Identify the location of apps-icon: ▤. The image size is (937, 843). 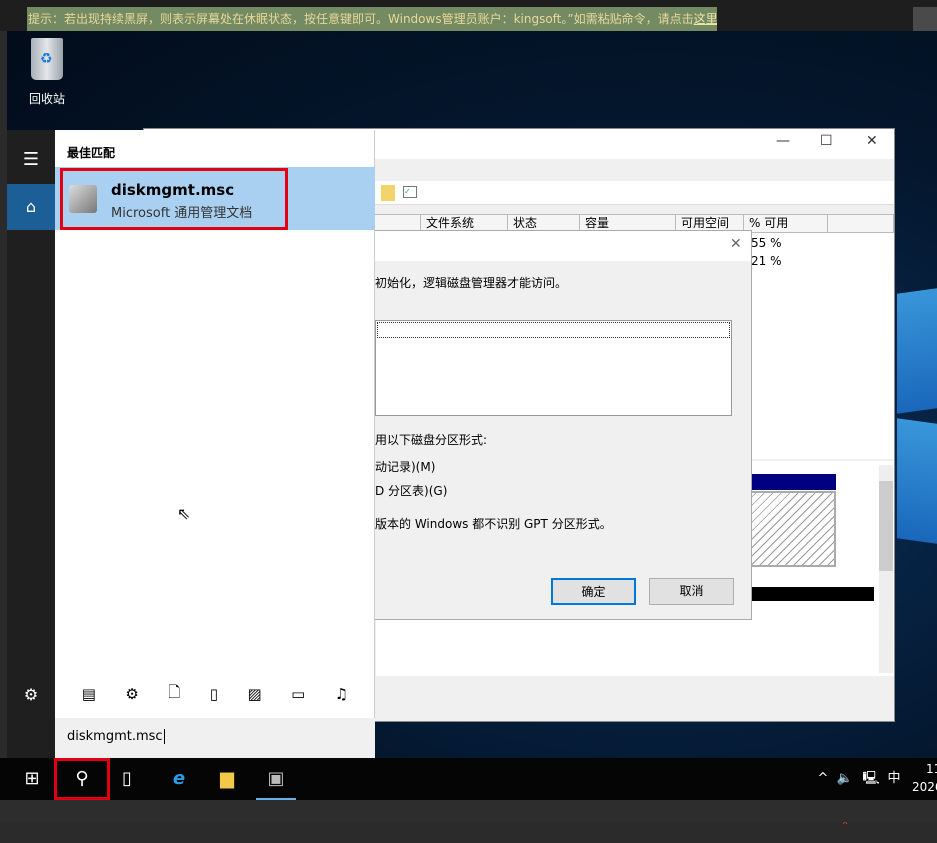
(89, 694).